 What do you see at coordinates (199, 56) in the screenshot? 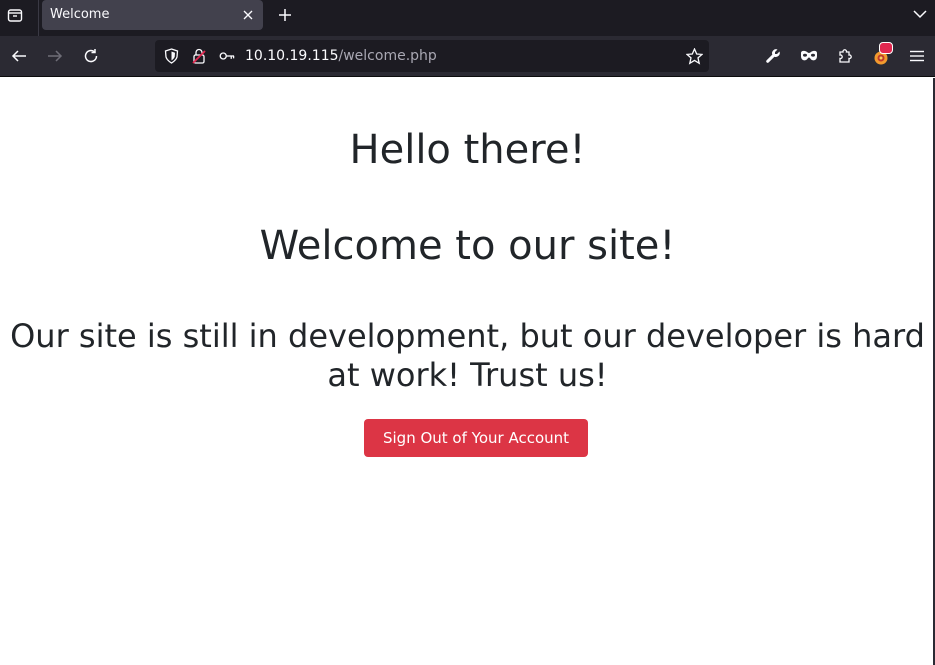
I see `insecure-lock-icon` at bounding box center [199, 56].